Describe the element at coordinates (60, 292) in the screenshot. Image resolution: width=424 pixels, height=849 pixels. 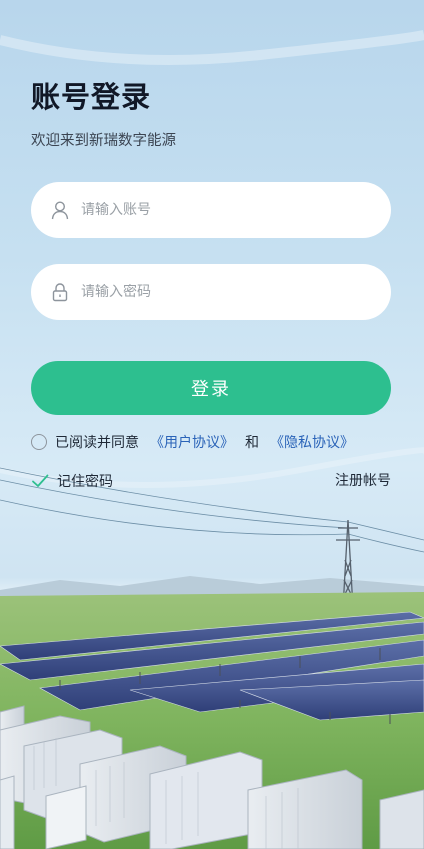
I see `lock-icon` at that location.